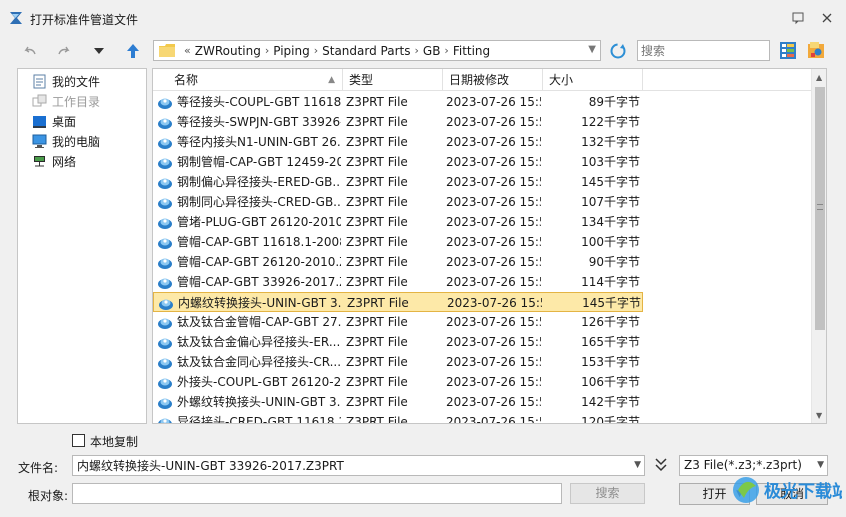  I want to click on close-icon, so click(827, 18).